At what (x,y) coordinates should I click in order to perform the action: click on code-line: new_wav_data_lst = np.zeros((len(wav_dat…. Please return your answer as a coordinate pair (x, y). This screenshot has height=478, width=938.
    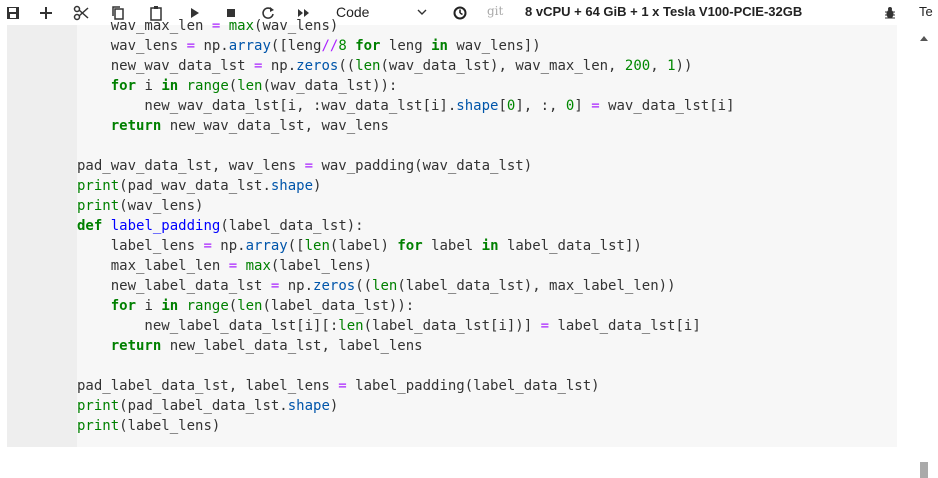
    Looking at the image, I should click on (385, 66).